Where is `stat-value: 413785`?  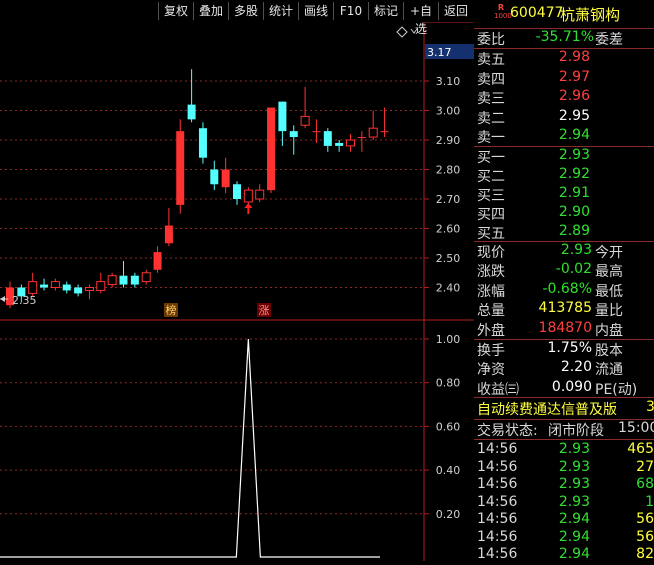
stat-value: 413785 is located at coordinates (565, 308).